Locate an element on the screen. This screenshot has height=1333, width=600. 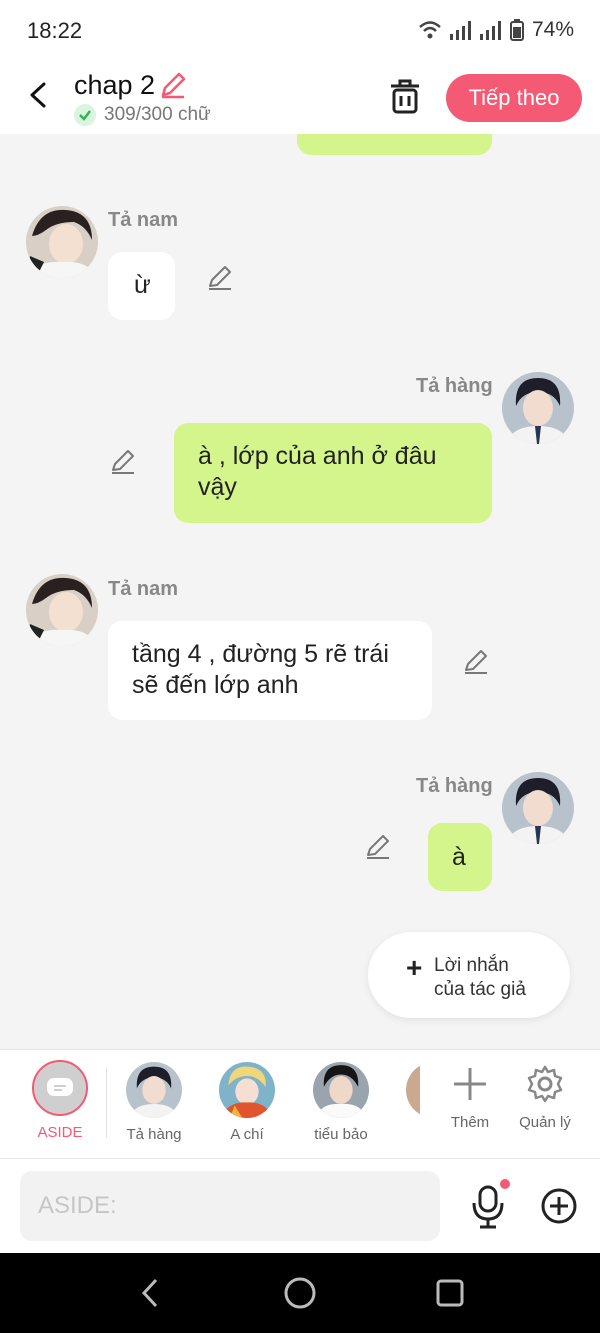
status-icons: 74% is located at coordinates (496, 30).